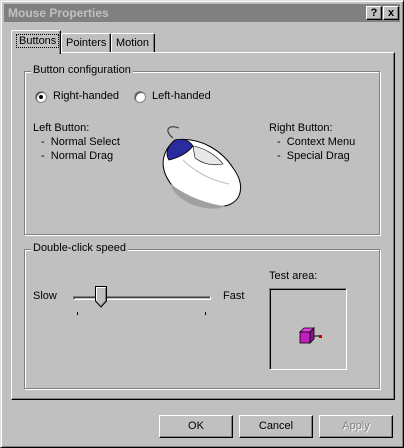  I want to click on close-button: x, so click(391, 13).